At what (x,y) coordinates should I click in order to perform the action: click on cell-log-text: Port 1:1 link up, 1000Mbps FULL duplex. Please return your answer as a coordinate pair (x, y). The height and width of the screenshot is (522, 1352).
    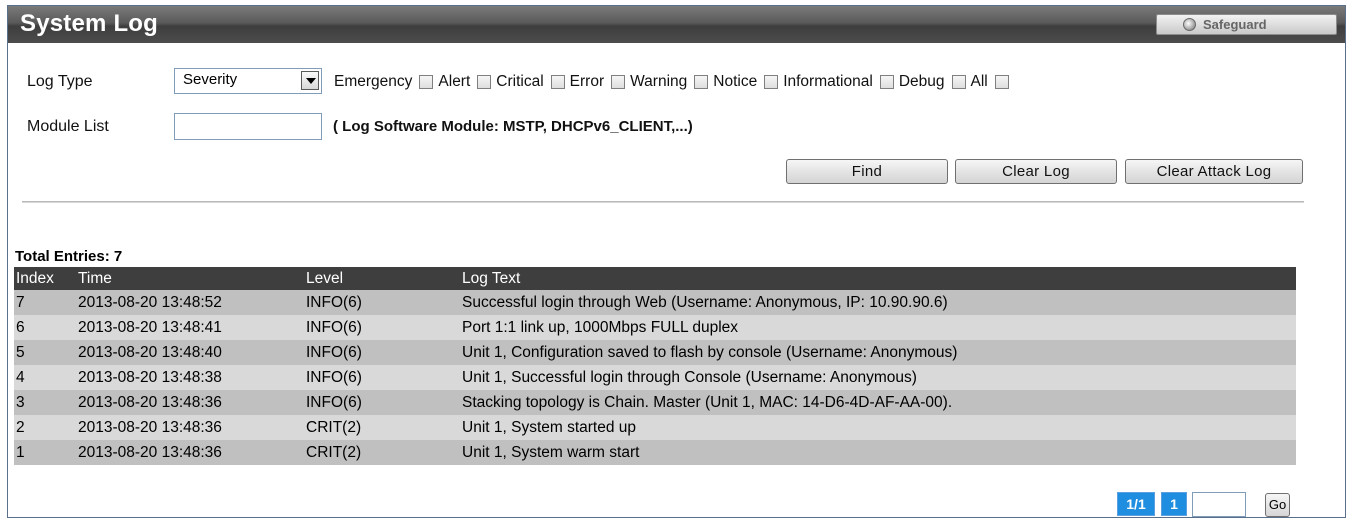
    Looking at the image, I should click on (879, 327).